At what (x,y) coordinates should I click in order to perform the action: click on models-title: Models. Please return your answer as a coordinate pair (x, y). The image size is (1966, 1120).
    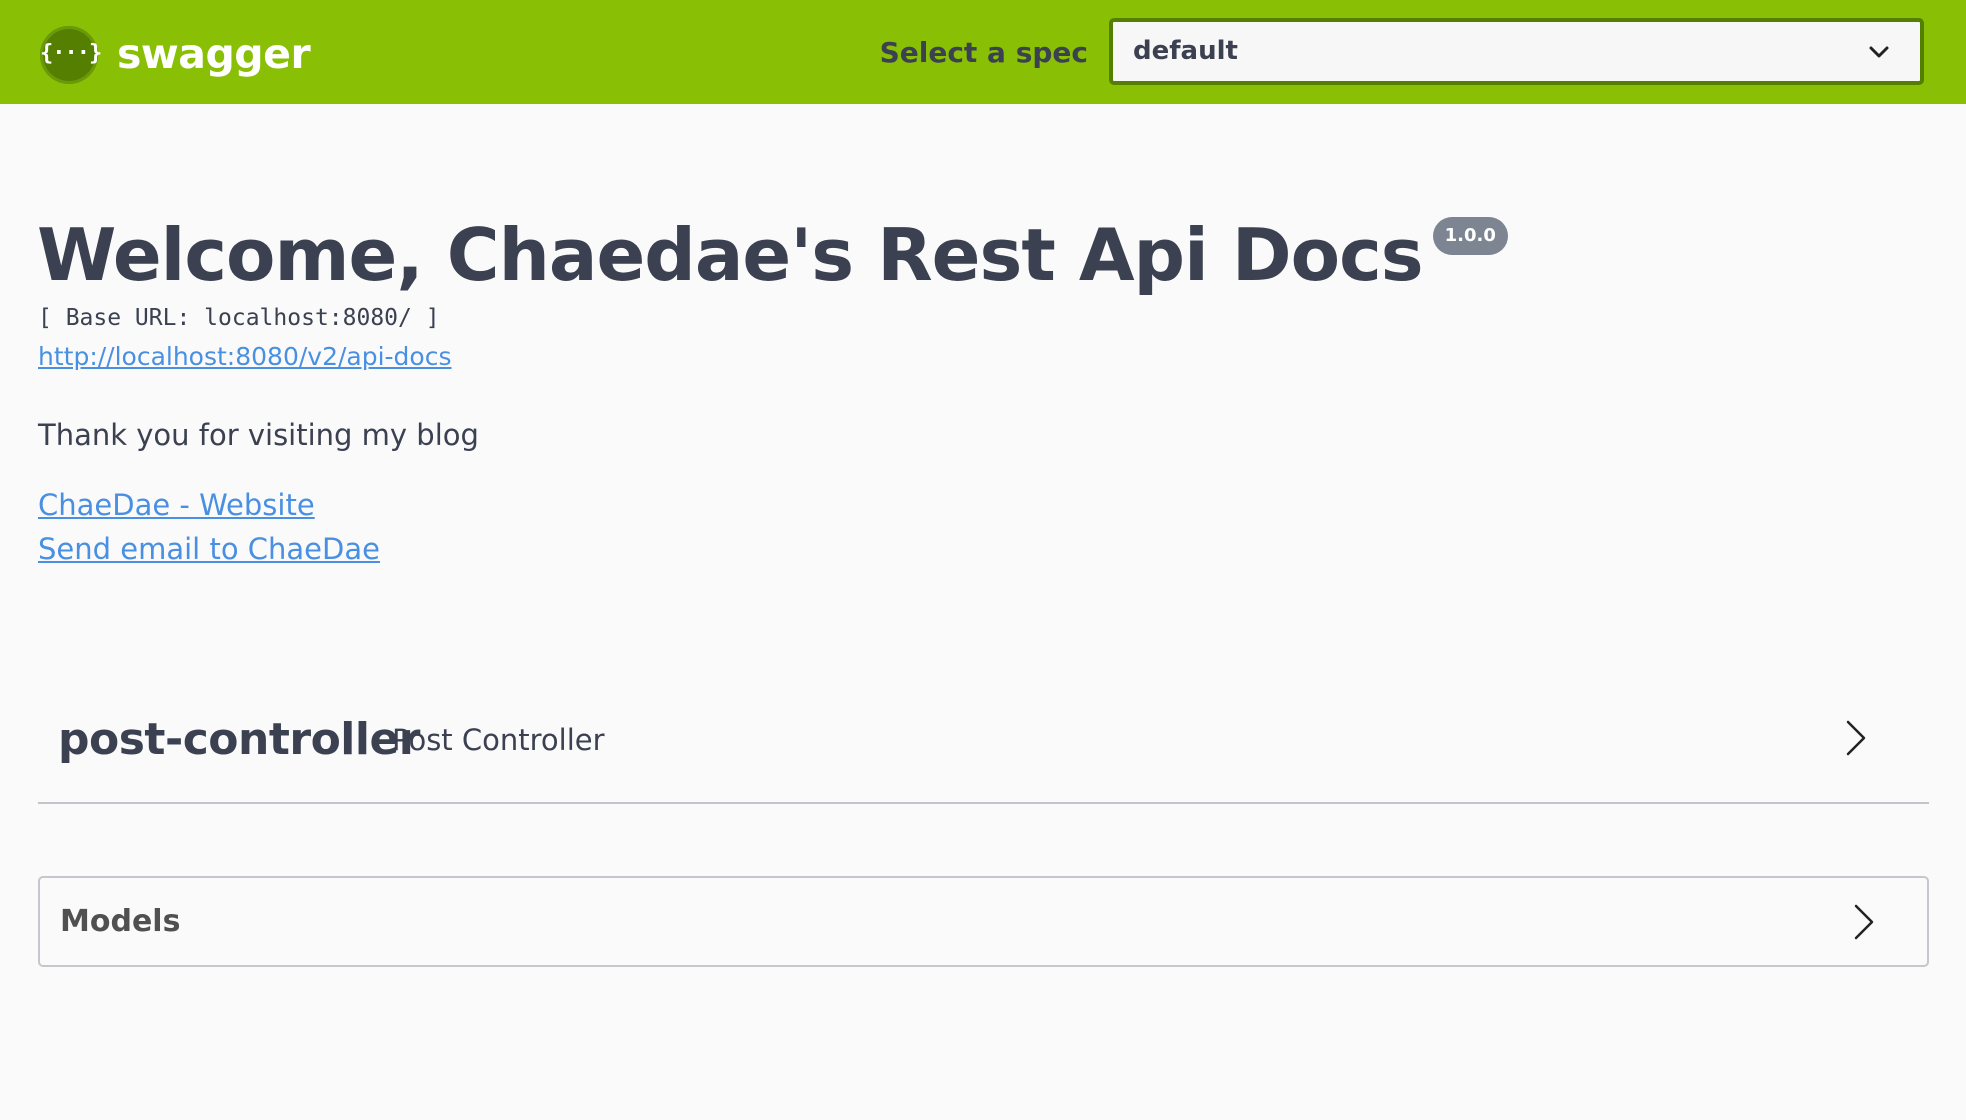
    Looking at the image, I should click on (120, 921).